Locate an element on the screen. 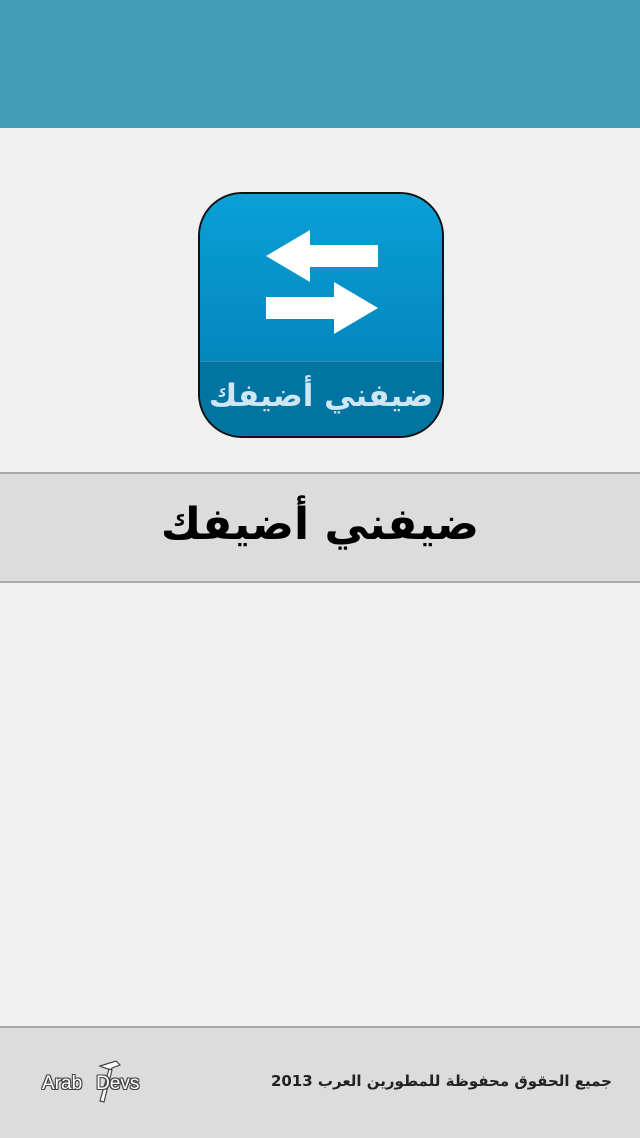  app-icon: ضيفني أضيفك is located at coordinates (321, 315).